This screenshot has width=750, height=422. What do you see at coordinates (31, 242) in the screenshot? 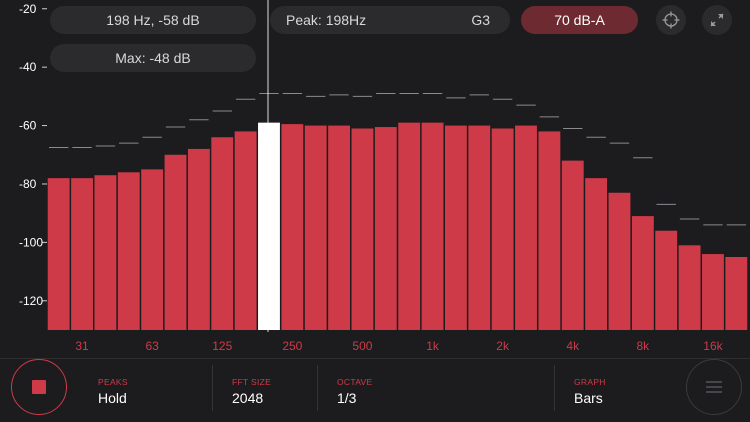
I see `y-tick-label: -100` at bounding box center [31, 242].